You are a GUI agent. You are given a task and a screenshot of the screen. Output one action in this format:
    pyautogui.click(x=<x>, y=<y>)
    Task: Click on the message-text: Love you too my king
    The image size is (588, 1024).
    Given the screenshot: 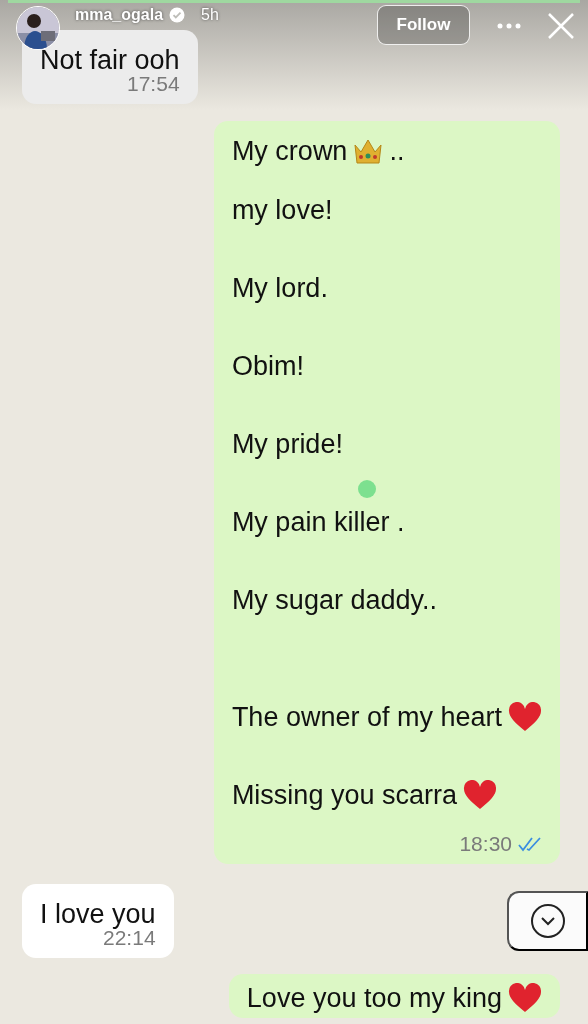 What is the action you would take?
    pyautogui.click(x=374, y=998)
    